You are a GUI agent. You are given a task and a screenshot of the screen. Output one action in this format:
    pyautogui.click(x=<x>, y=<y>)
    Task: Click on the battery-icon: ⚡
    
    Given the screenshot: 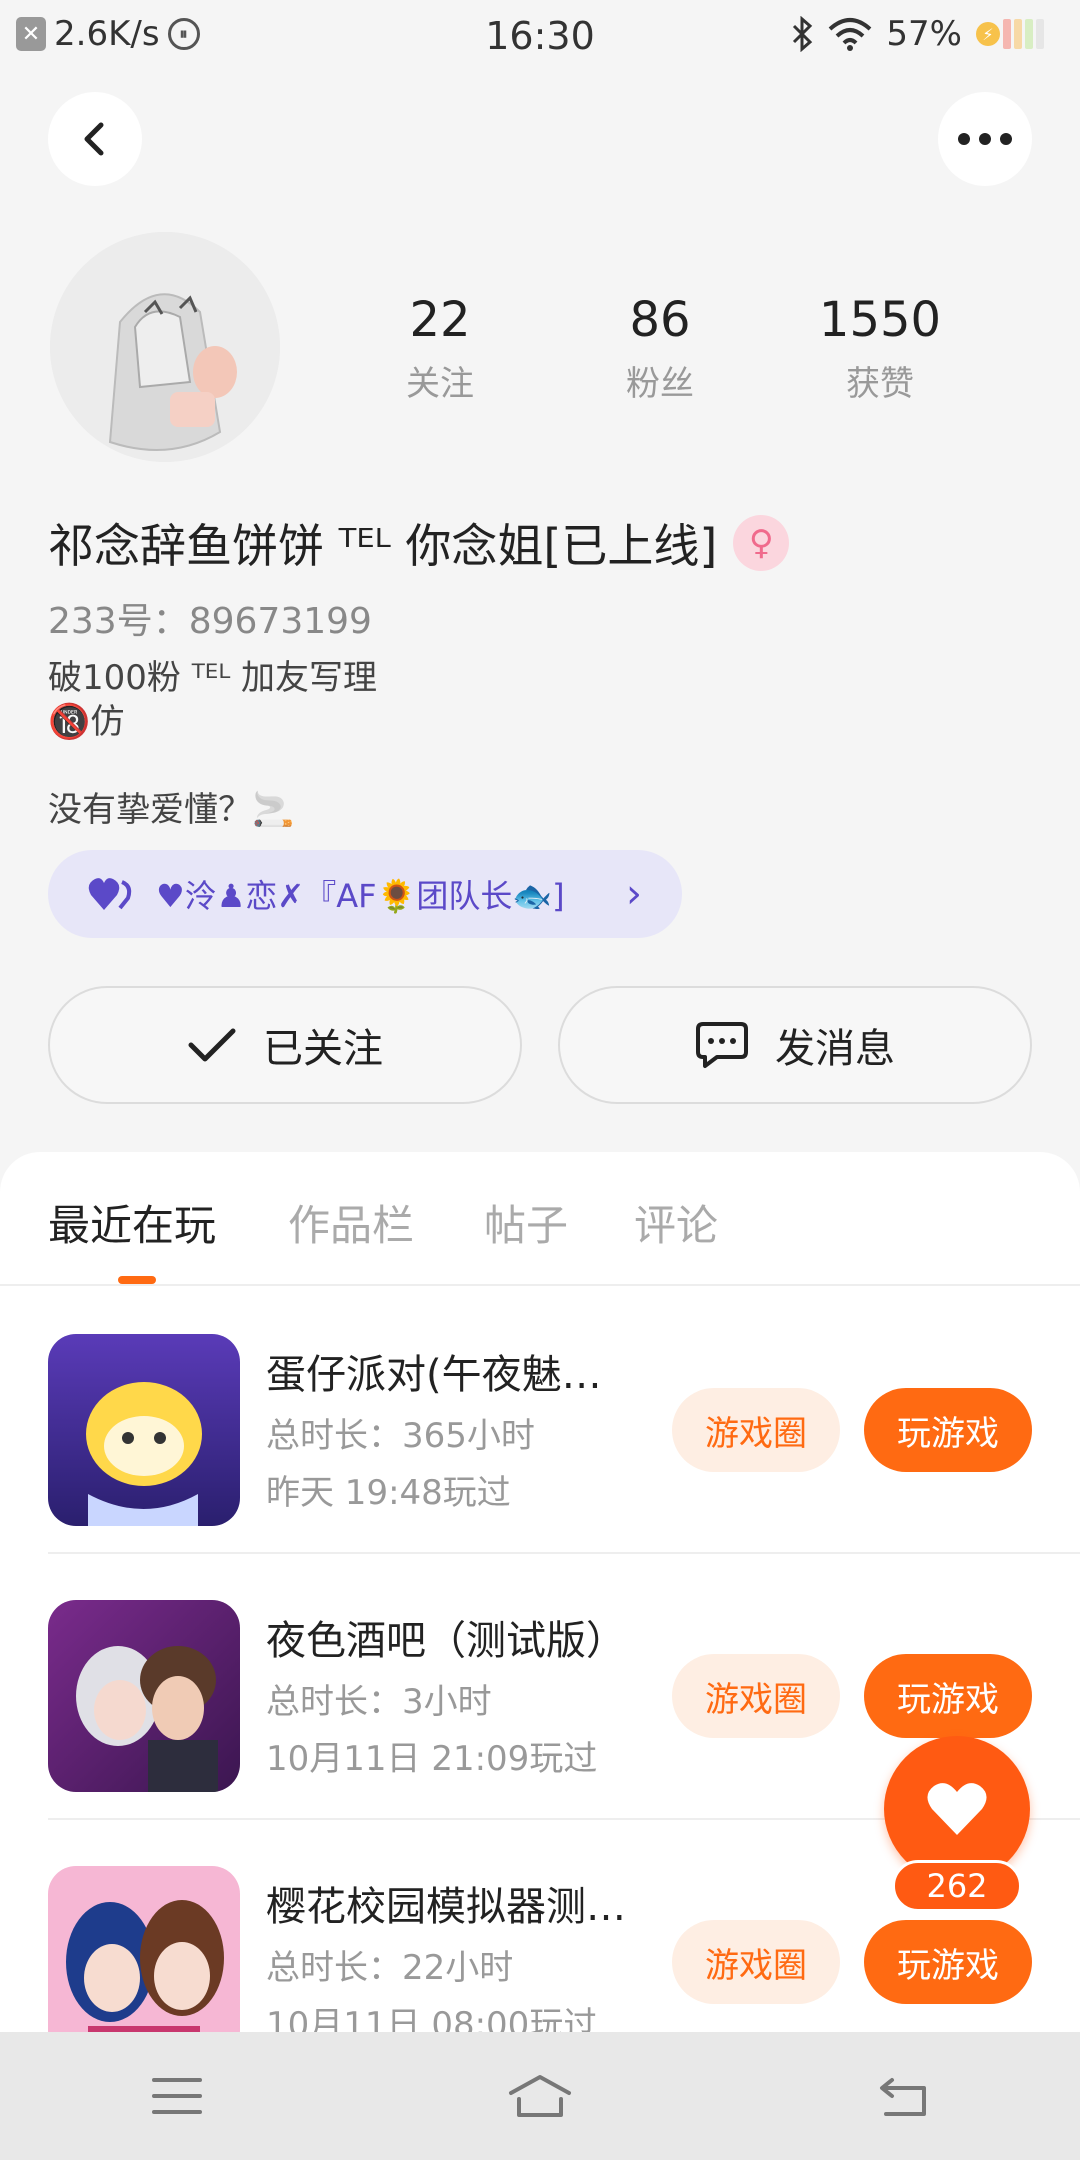 What is the action you would take?
    pyautogui.click(x=1013, y=34)
    